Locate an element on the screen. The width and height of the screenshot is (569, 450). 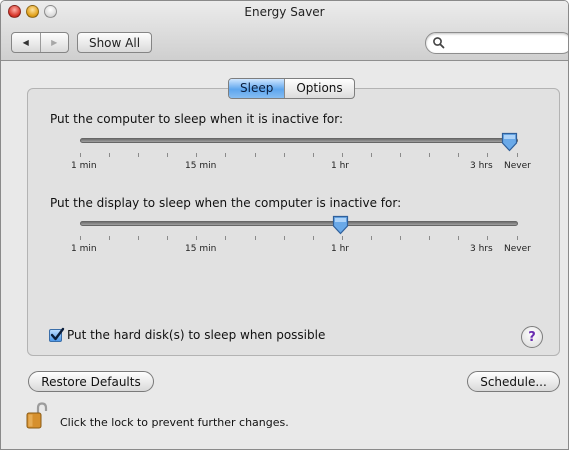
forward-button: ▶ is located at coordinates (54, 42).